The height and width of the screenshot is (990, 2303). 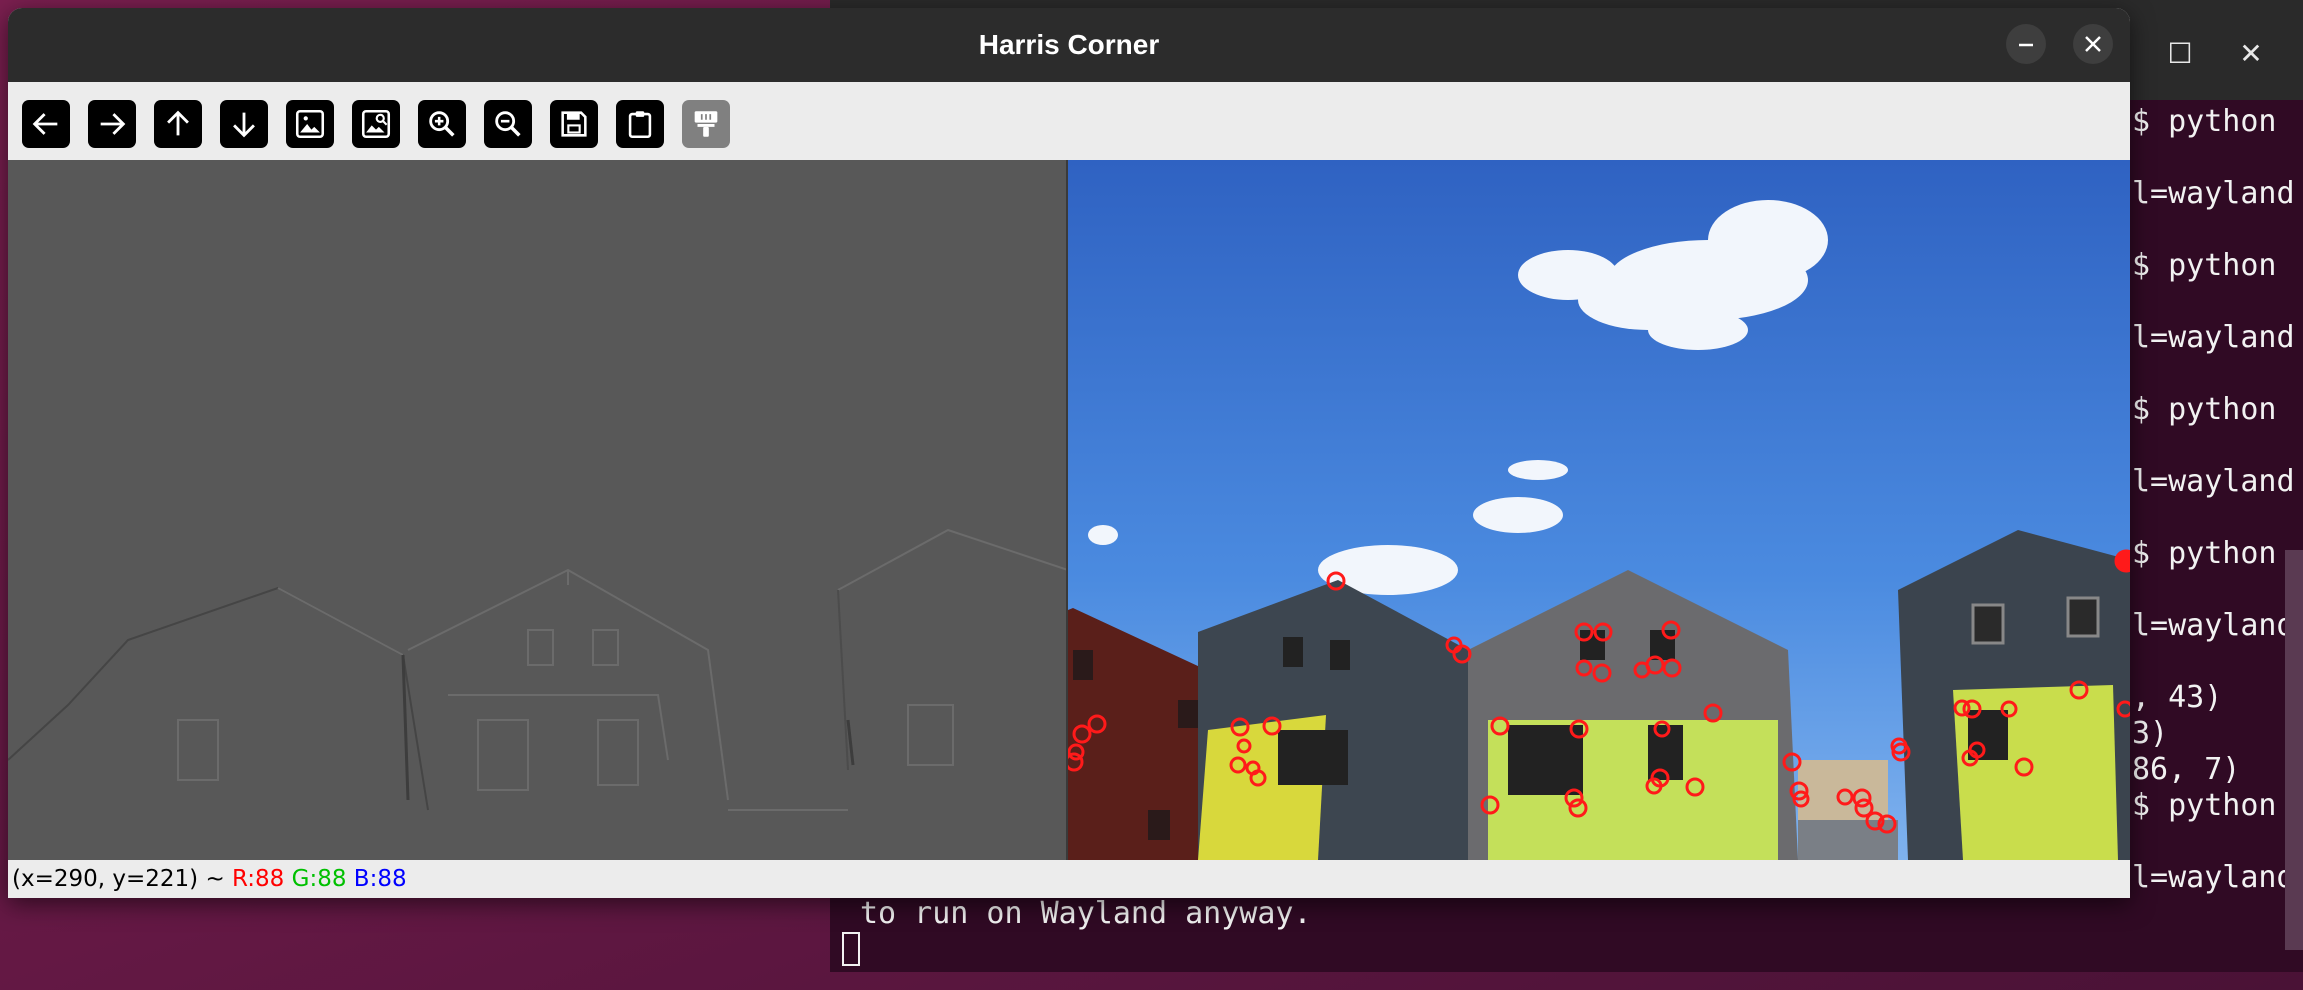 I want to click on zoom-in-button, so click(x=442, y=124).